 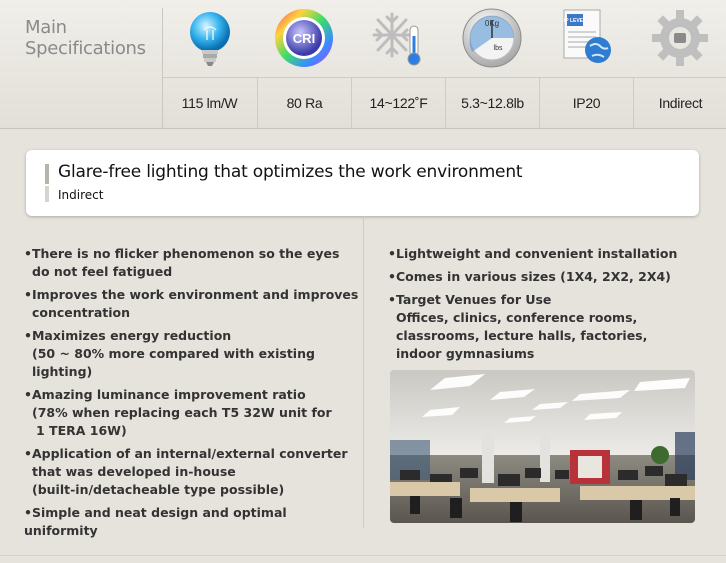 I want to click on cri-icon: CRI, so click(x=303, y=38).